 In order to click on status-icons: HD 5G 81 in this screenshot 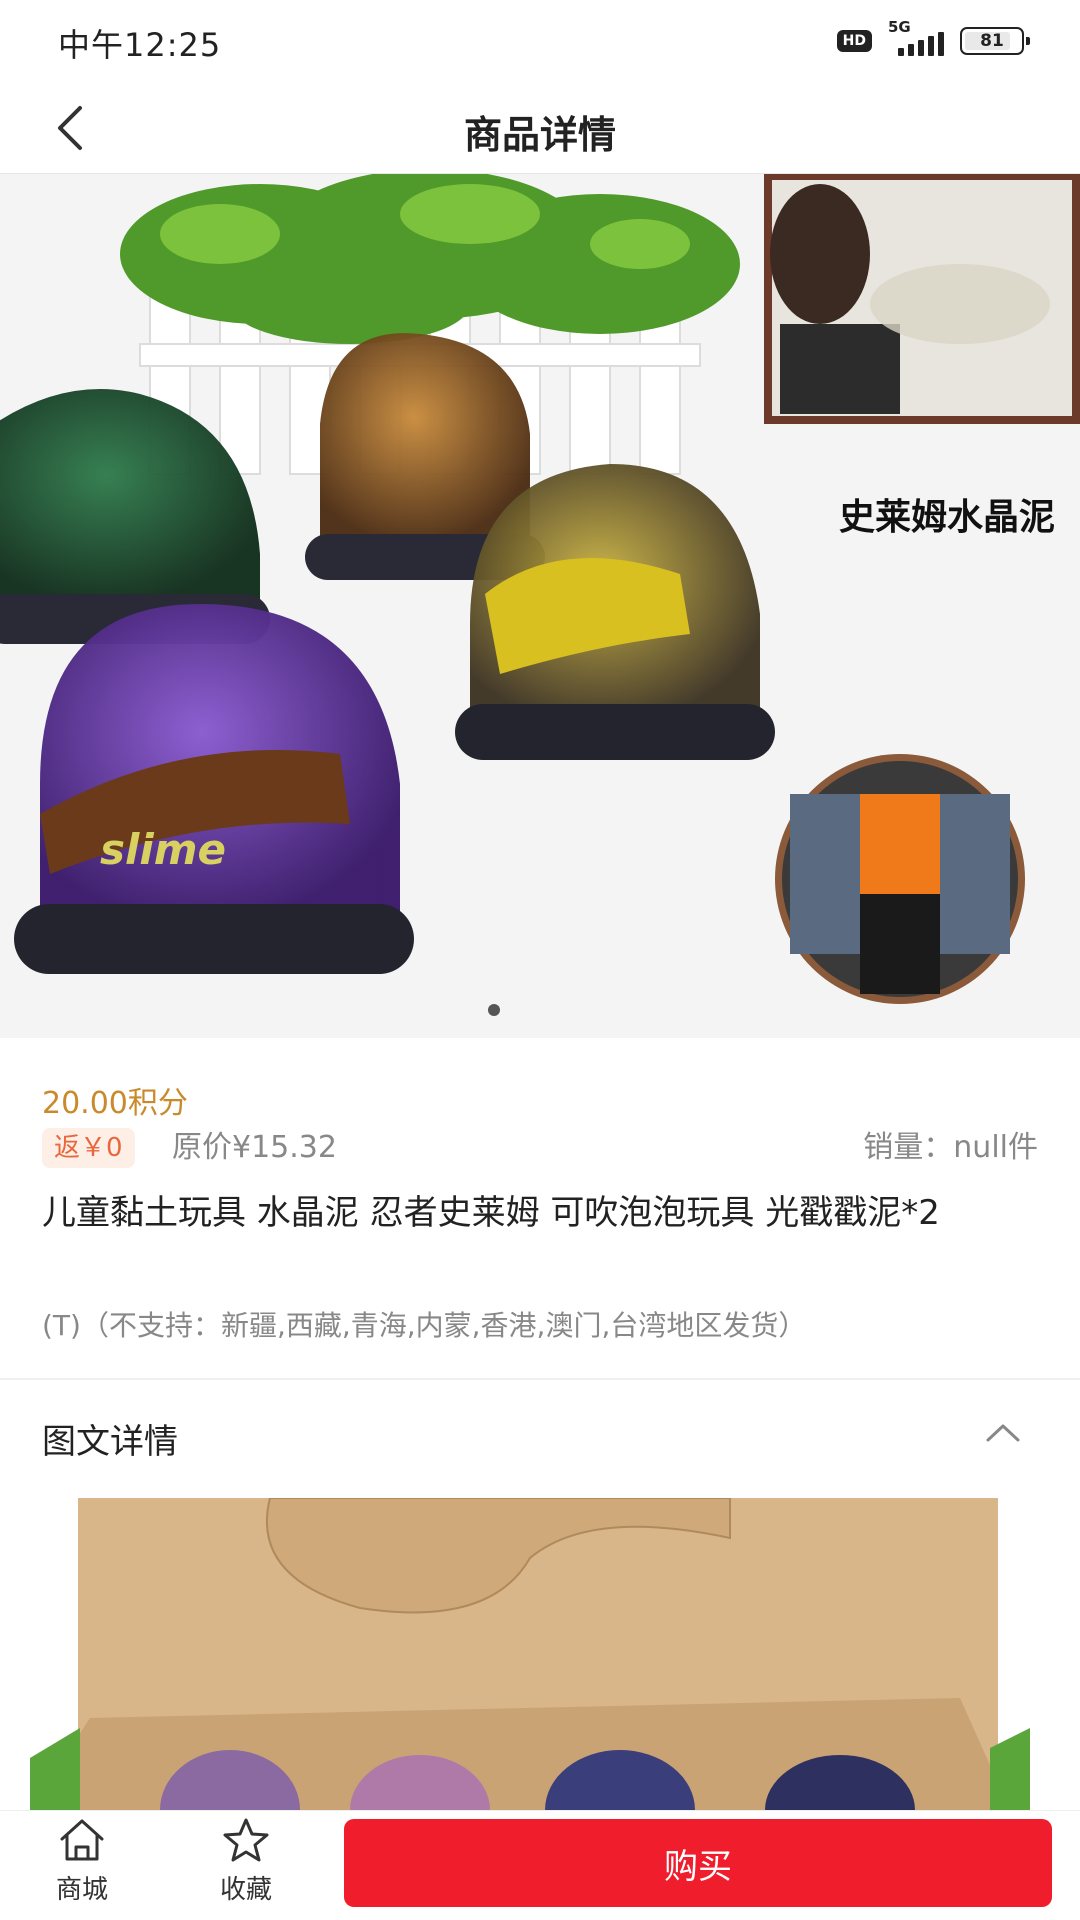, I will do `click(933, 38)`.